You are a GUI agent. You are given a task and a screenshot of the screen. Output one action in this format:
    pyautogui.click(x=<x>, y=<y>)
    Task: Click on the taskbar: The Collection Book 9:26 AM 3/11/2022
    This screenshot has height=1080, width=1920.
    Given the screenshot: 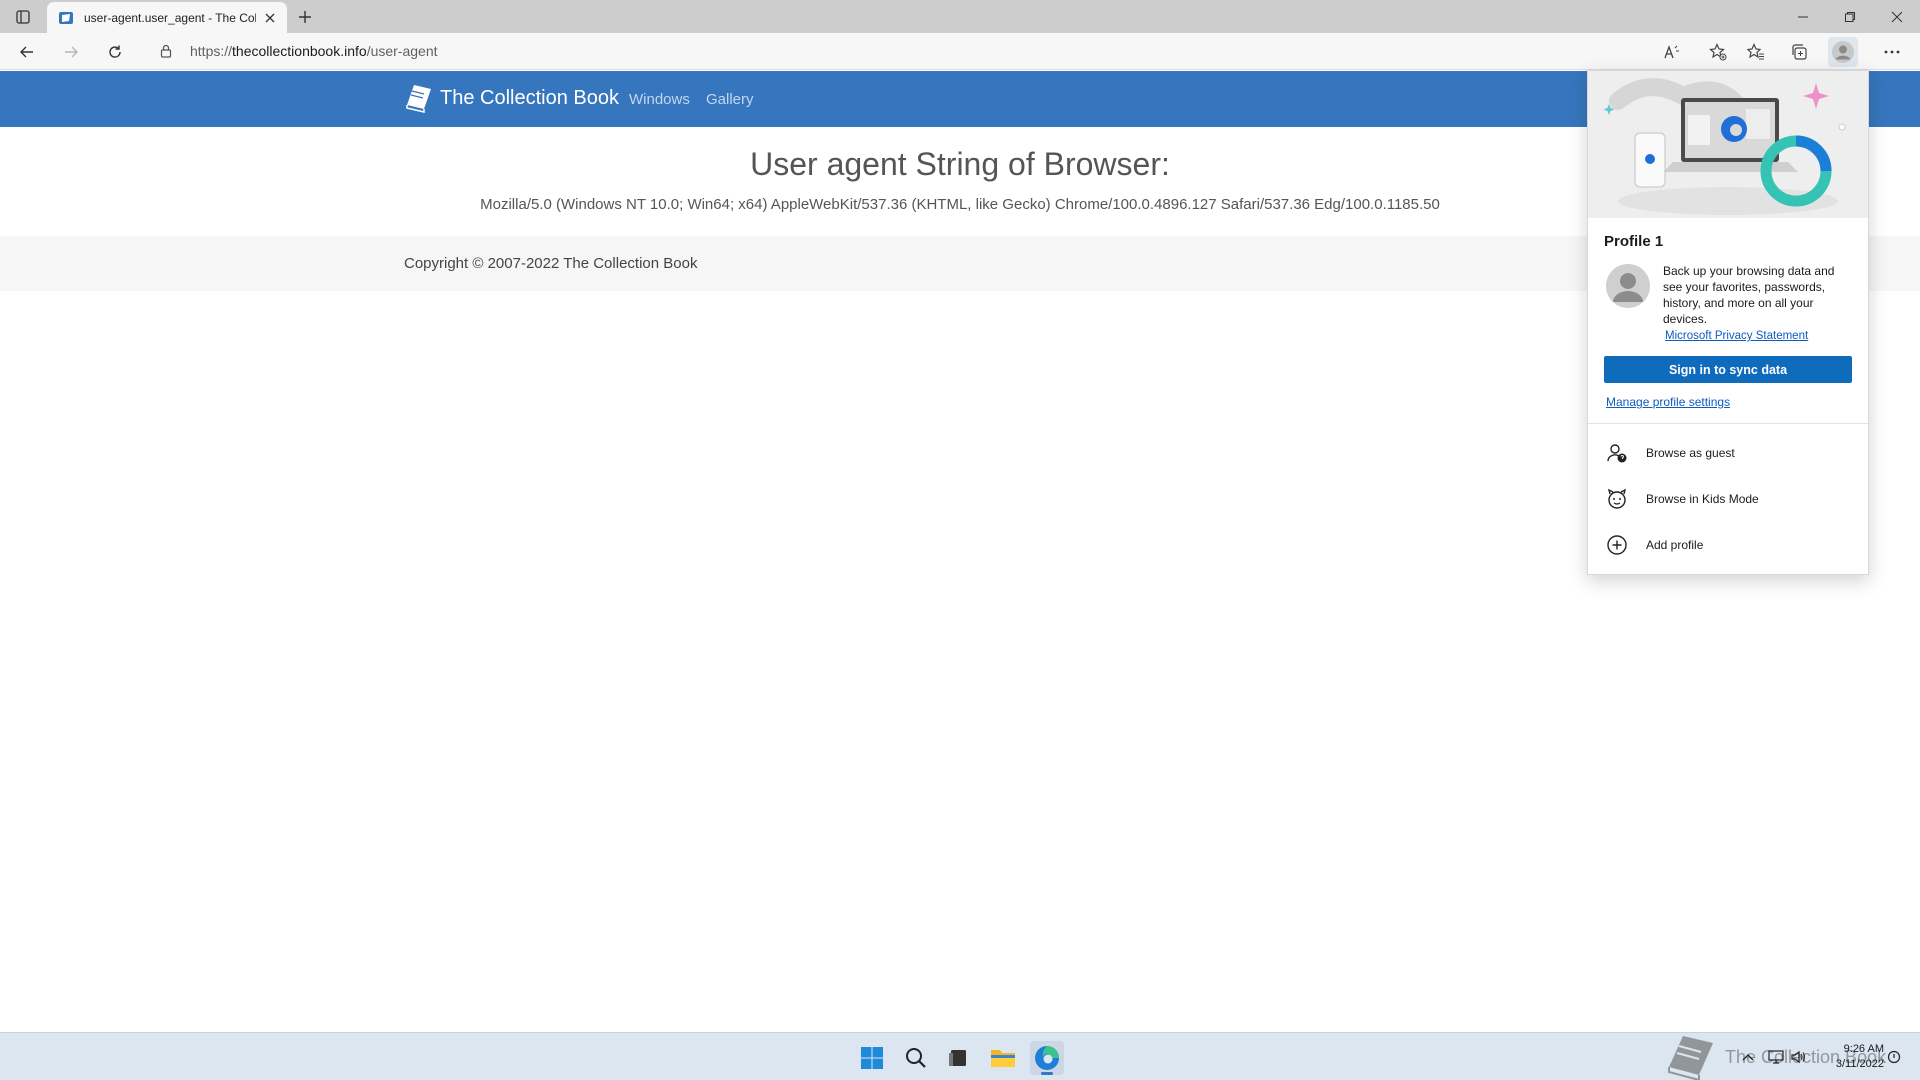 What is the action you would take?
    pyautogui.click(x=960, y=1056)
    